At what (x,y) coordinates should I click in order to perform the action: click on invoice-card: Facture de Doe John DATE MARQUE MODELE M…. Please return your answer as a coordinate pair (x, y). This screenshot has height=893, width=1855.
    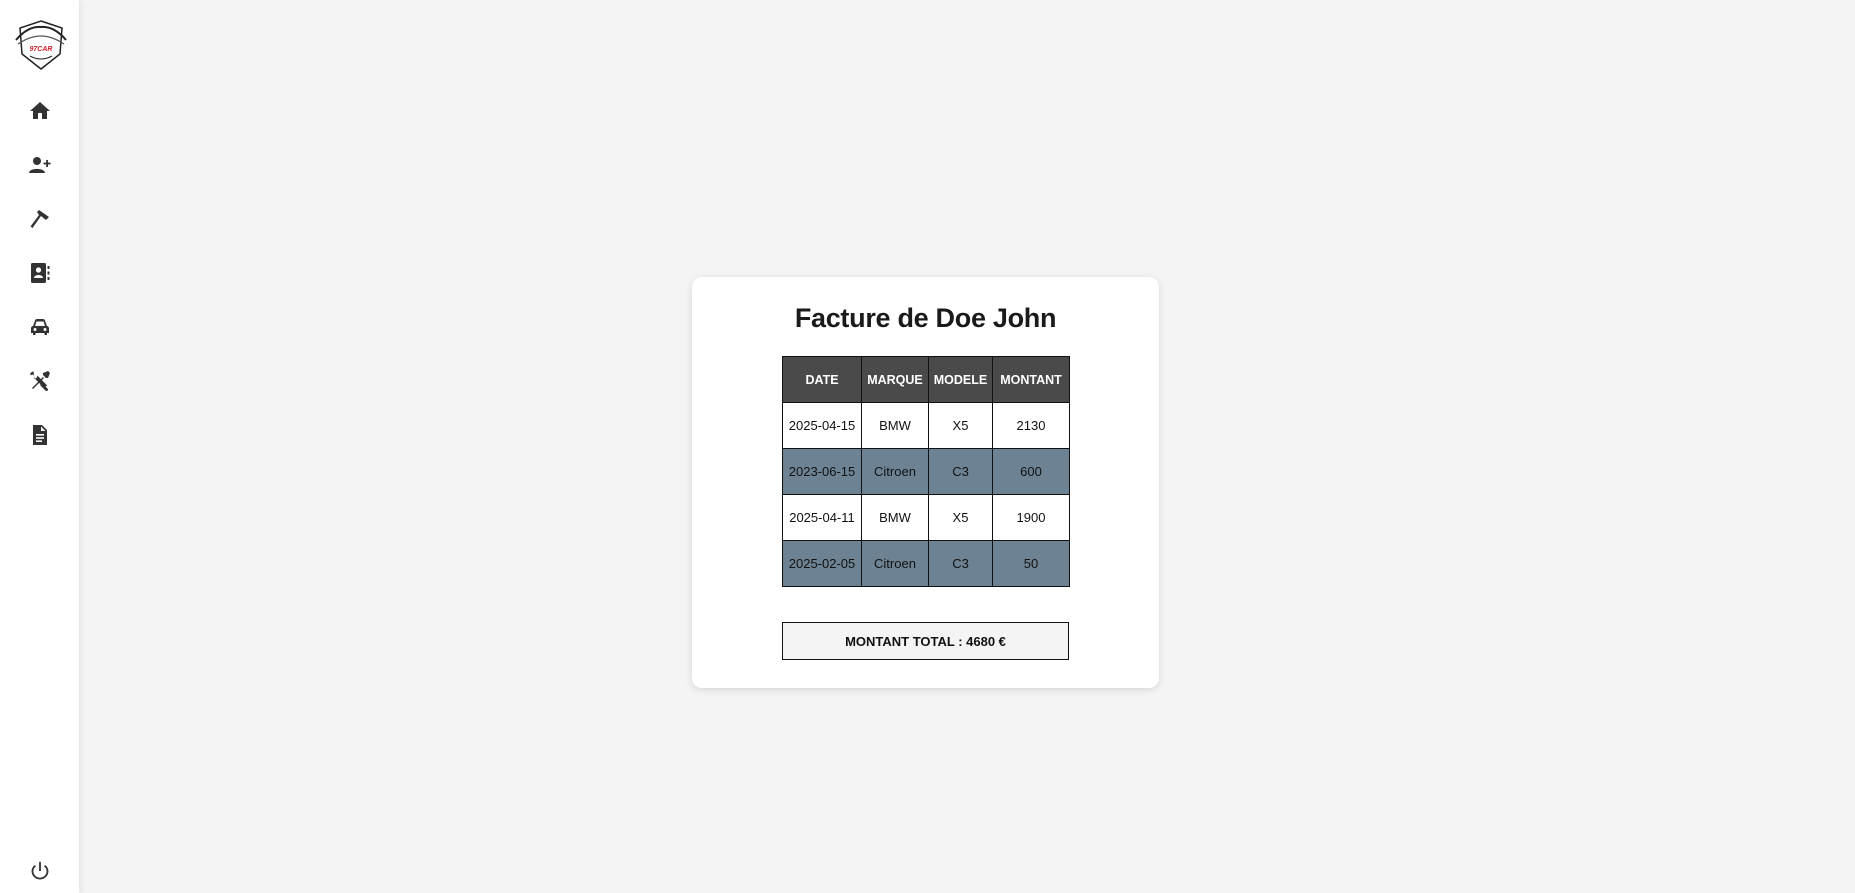
    Looking at the image, I should click on (925, 482).